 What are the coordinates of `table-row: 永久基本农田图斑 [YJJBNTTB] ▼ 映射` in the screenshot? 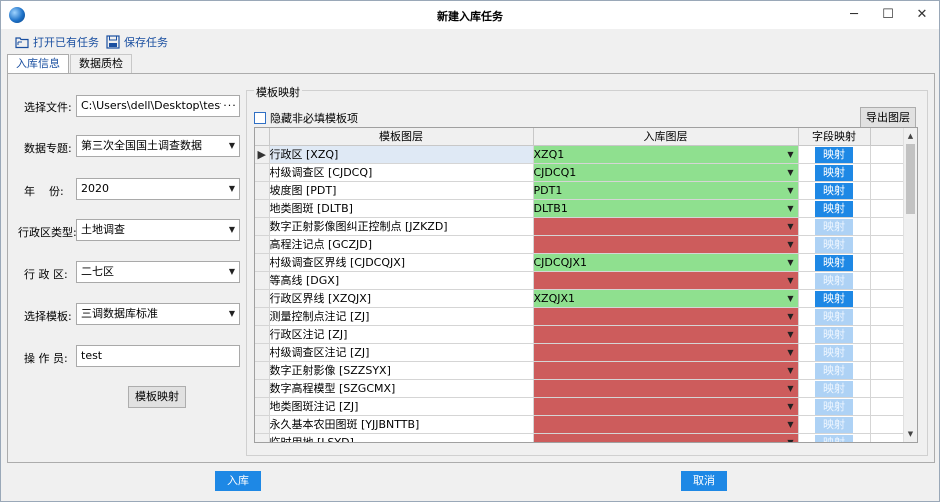 It's located at (579, 424).